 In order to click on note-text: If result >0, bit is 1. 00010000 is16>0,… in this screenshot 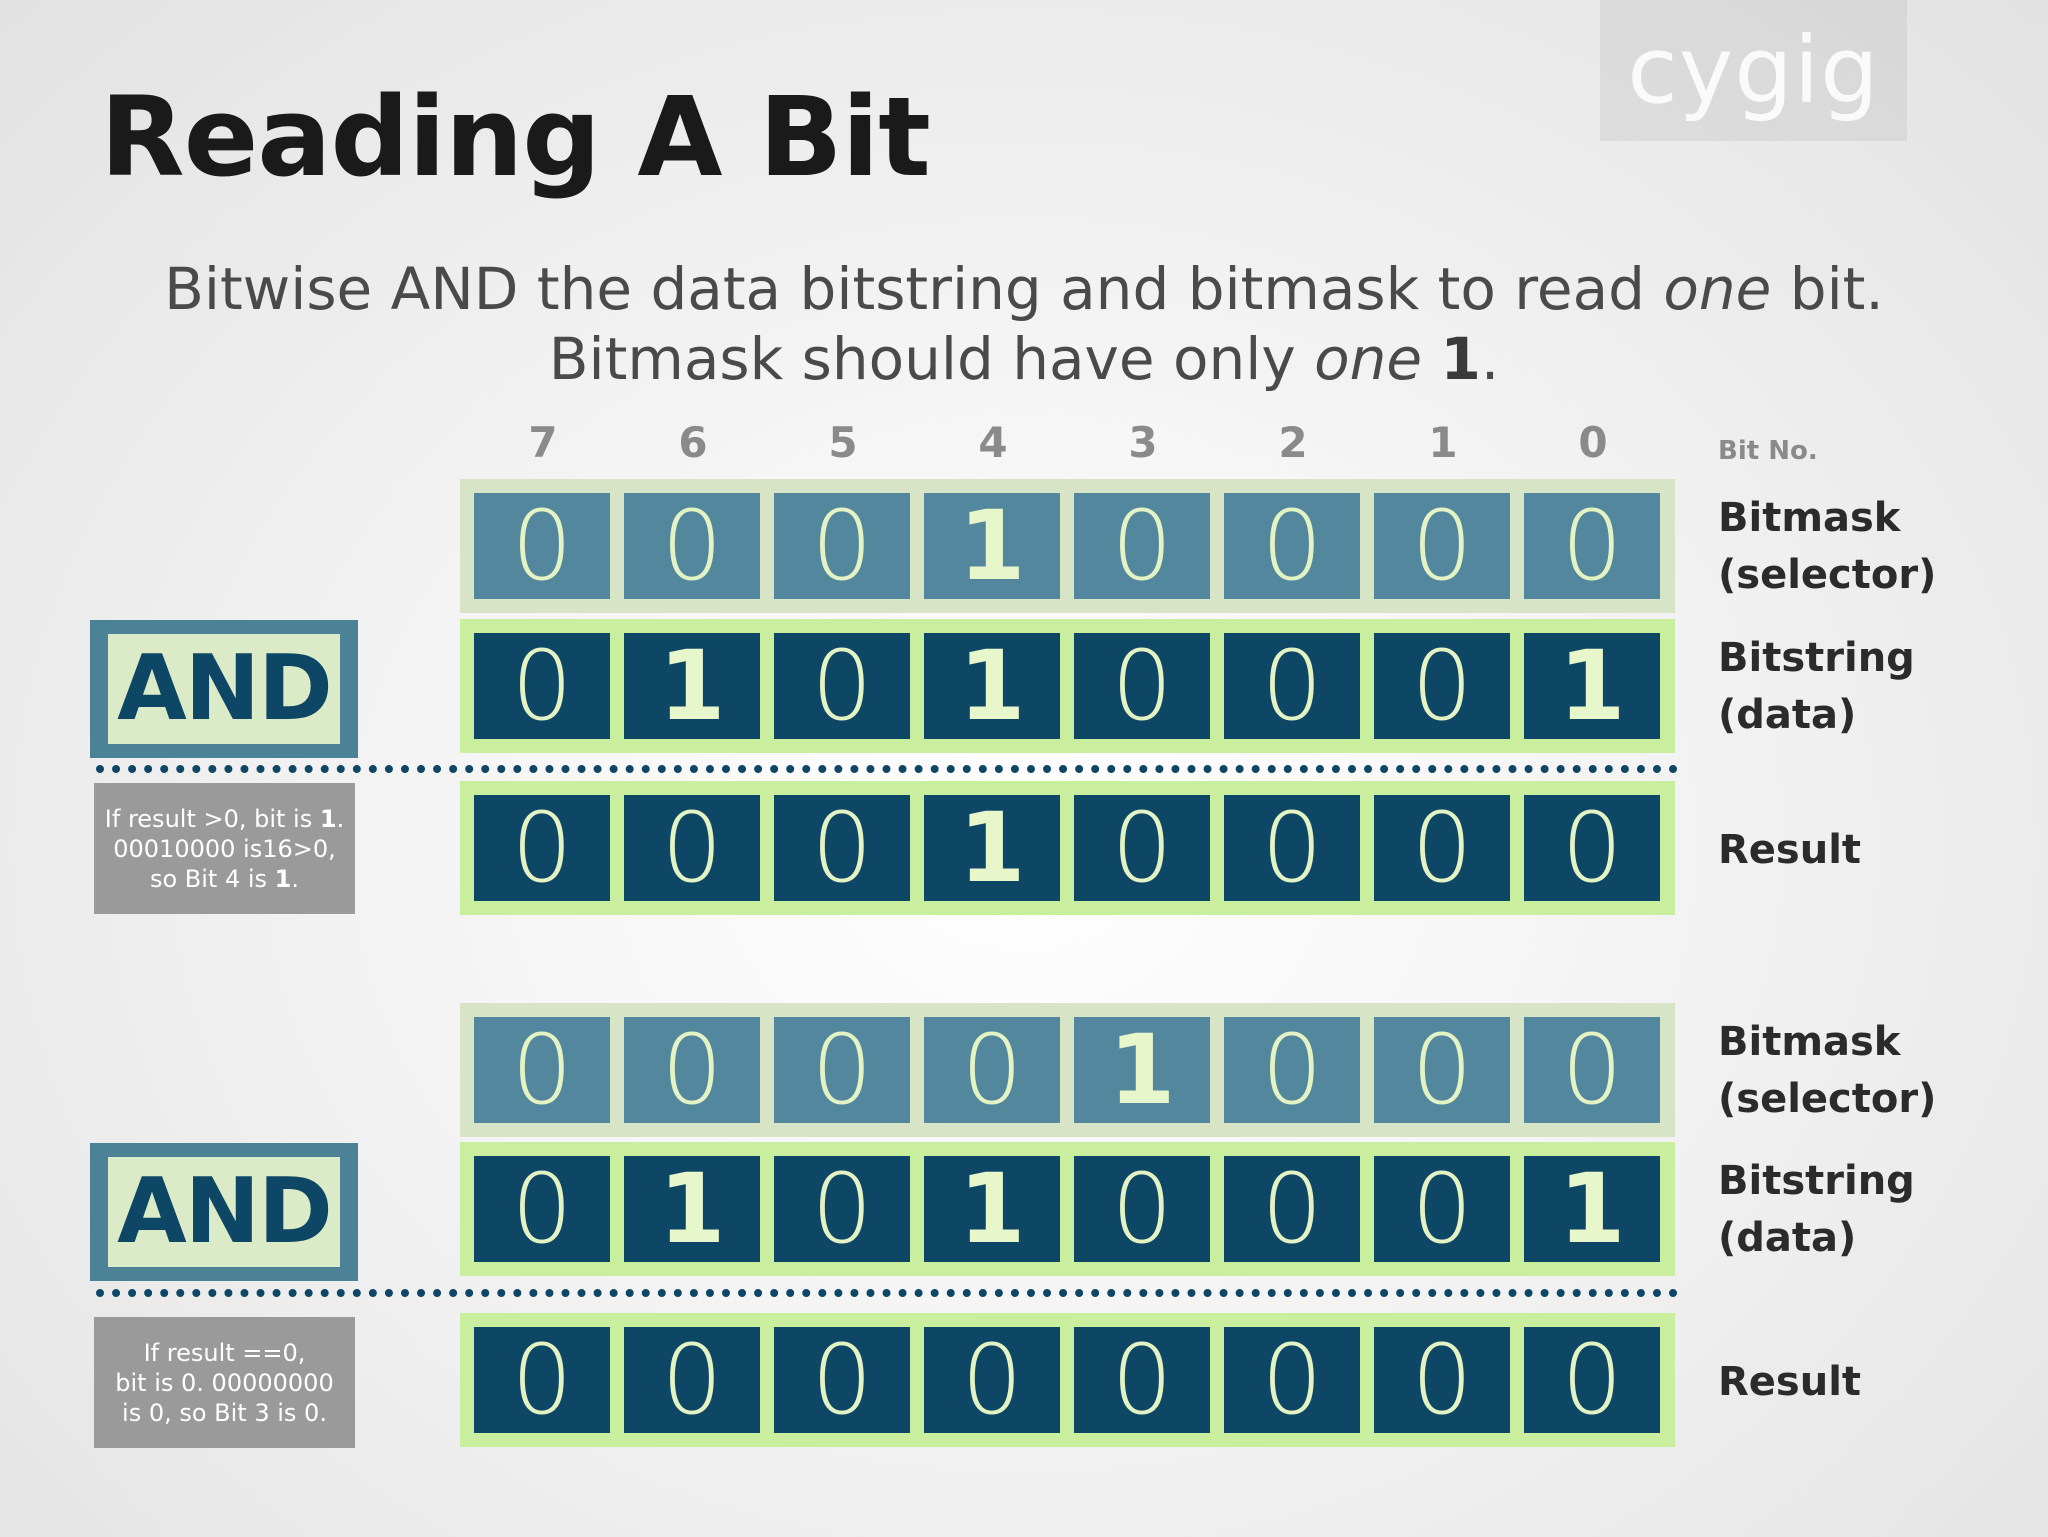, I will do `click(224, 848)`.